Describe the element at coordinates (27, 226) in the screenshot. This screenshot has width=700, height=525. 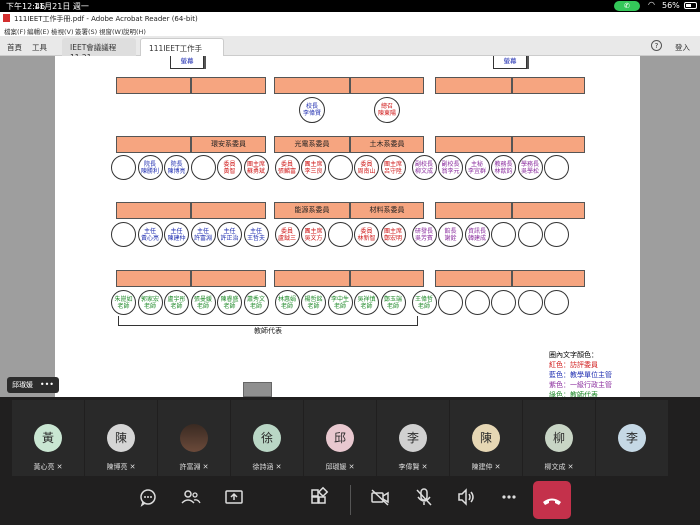
I see `left-margin` at that location.